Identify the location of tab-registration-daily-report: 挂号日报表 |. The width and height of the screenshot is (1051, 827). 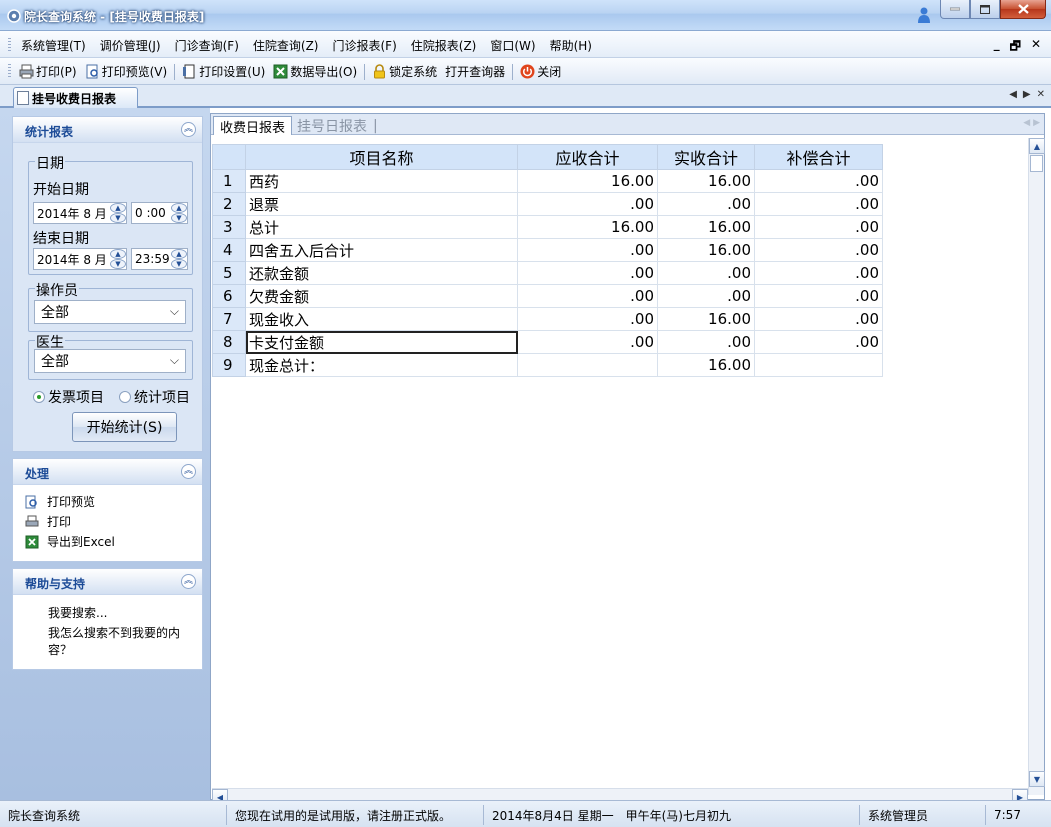
(337, 125).